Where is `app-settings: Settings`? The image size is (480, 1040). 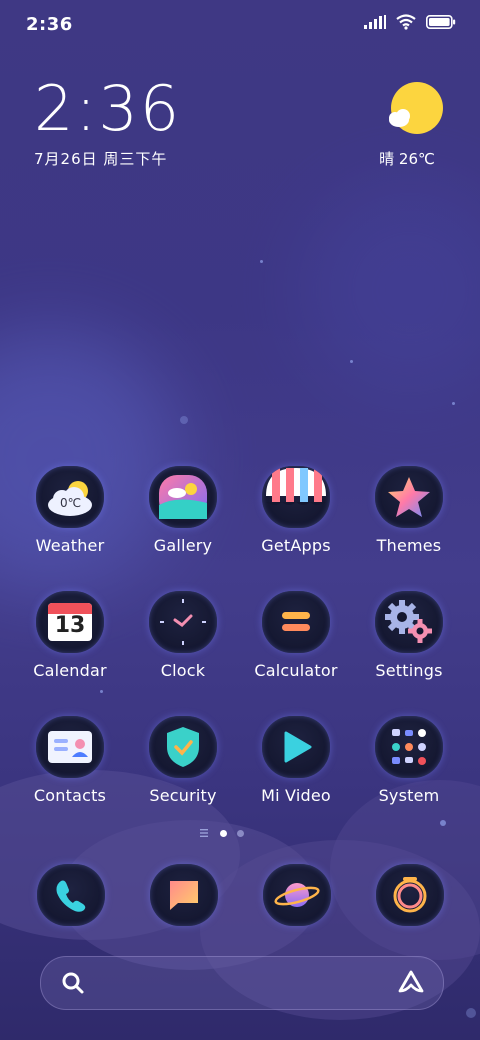 app-settings: Settings is located at coordinates (409, 635).